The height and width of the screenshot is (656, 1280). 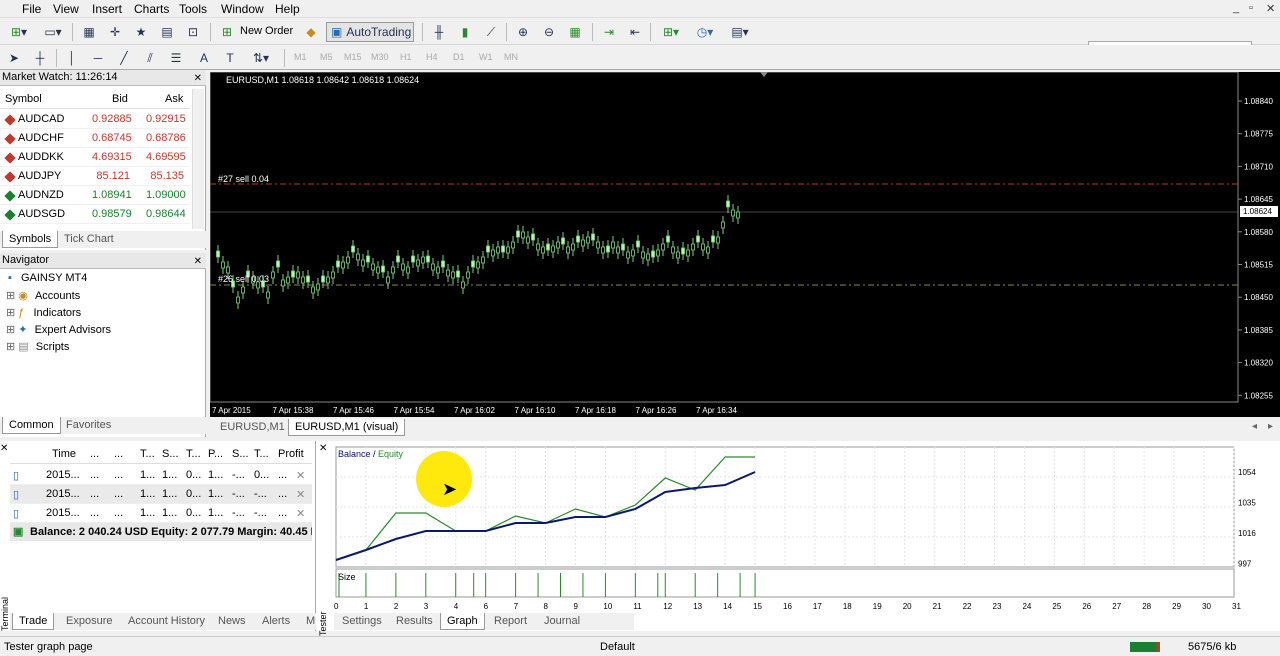 I want to click on metaeditor-icon: ◆, so click(x=311, y=32).